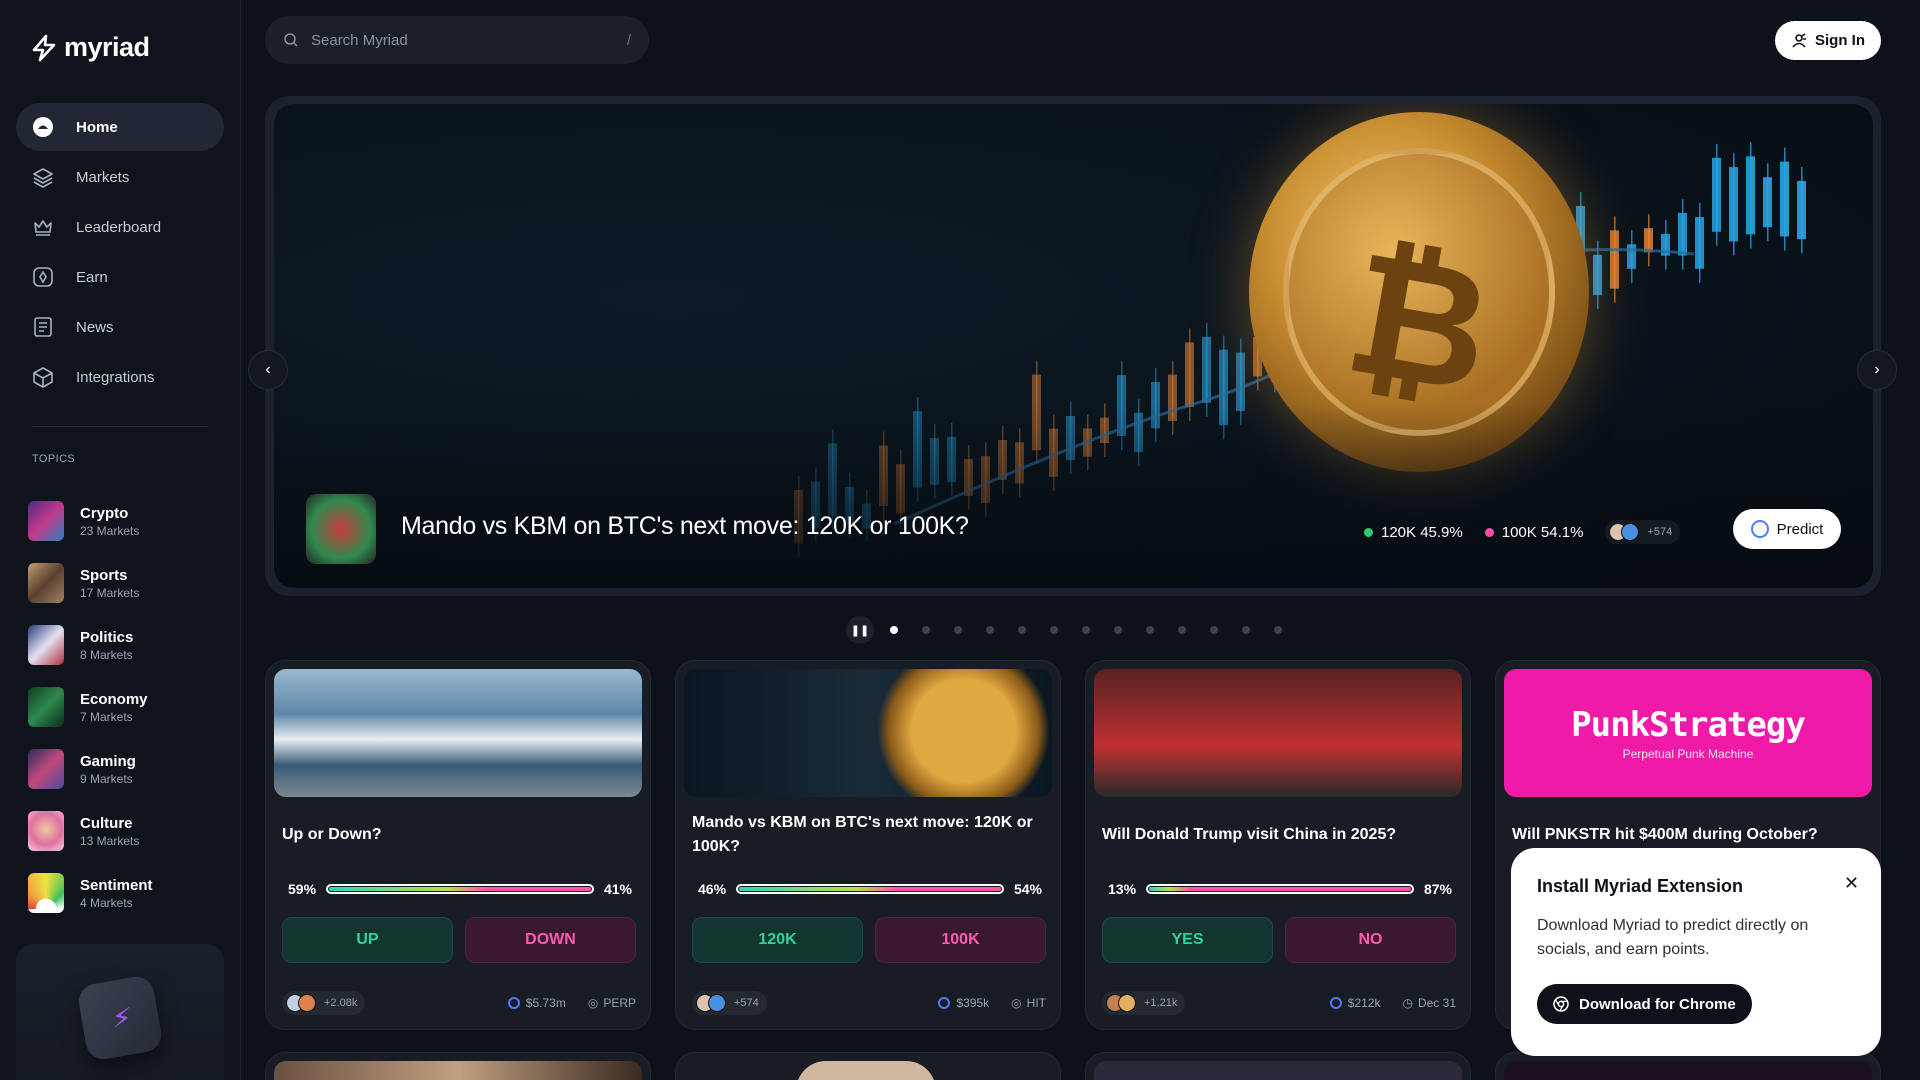  Describe the element at coordinates (341, 529) in the screenshot. I see `hero-market-avatar` at that location.